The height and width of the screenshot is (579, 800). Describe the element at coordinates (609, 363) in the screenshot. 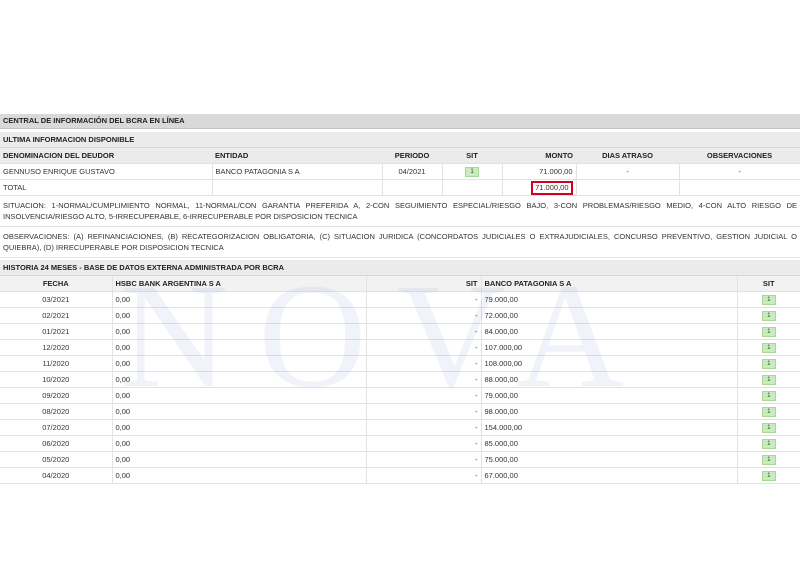

I see `cell-bank2-value: 108.000,00` at that location.